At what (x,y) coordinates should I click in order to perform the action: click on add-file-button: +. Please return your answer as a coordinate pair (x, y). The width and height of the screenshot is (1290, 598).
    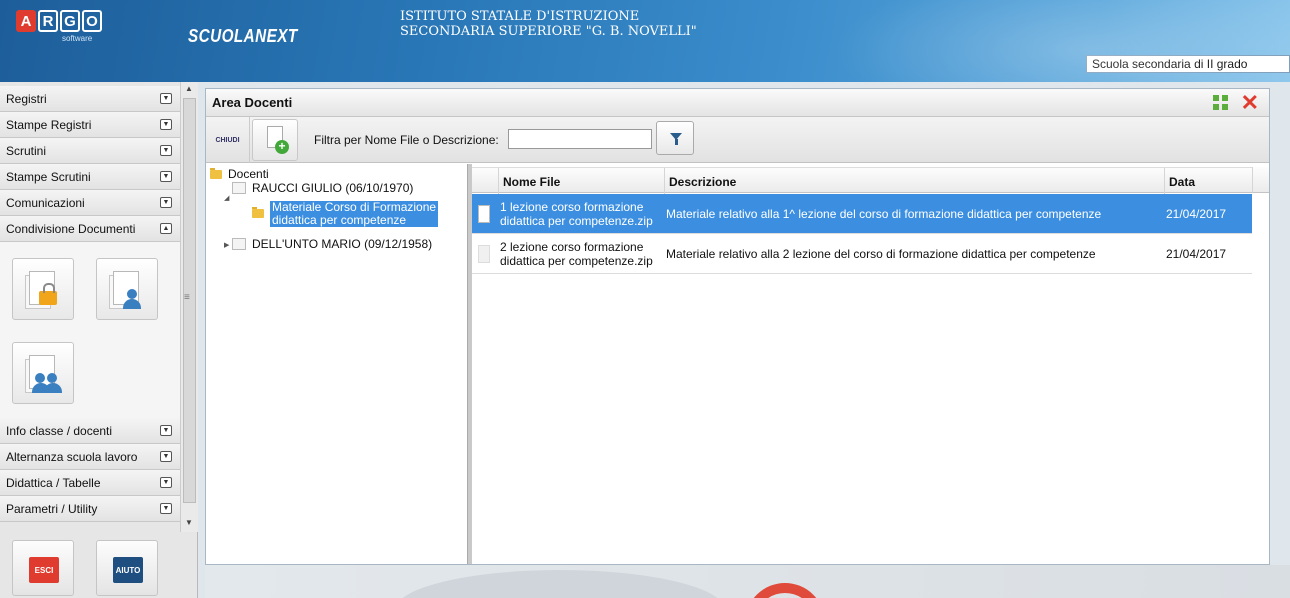
    Looking at the image, I should click on (275, 140).